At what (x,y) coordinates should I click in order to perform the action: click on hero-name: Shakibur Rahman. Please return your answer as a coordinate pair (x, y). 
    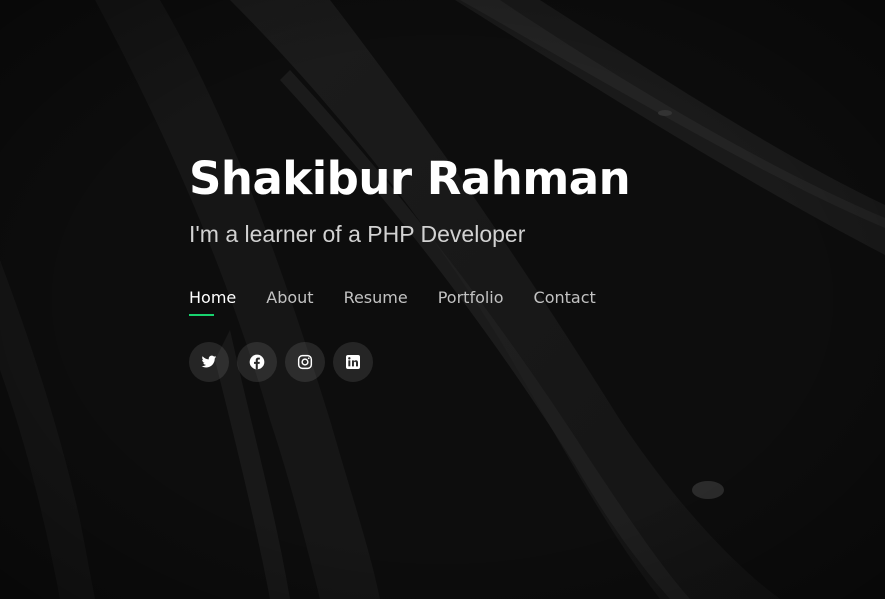
    Looking at the image, I should click on (410, 178).